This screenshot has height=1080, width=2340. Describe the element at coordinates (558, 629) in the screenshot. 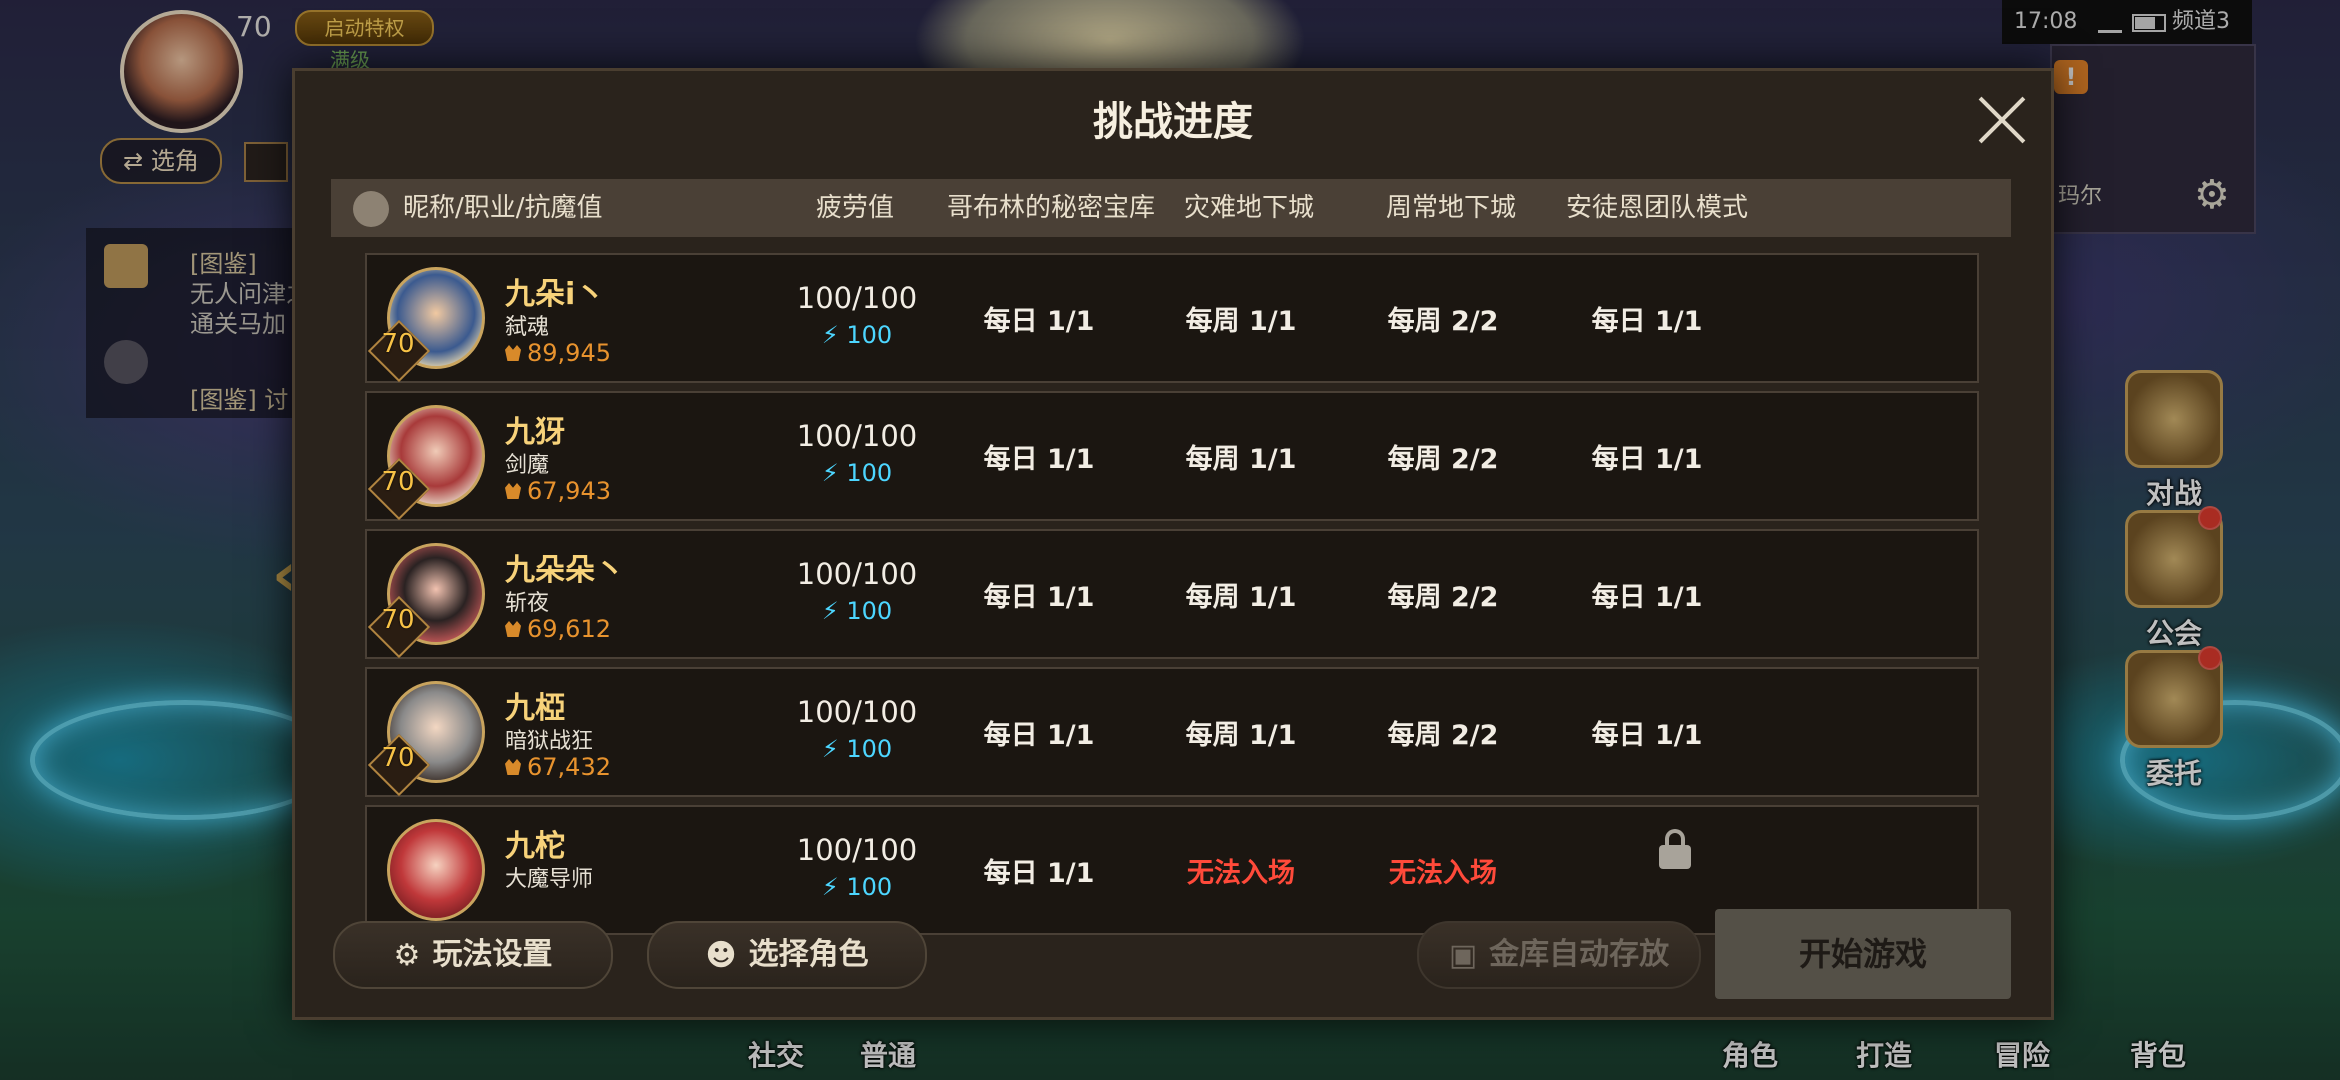

I see `anti-magic-value: 69,612` at that location.